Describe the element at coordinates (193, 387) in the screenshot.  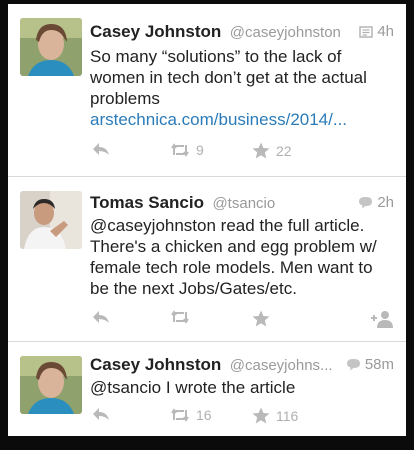
I see `tweet-text-content: @tsancio I wrote the article` at that location.